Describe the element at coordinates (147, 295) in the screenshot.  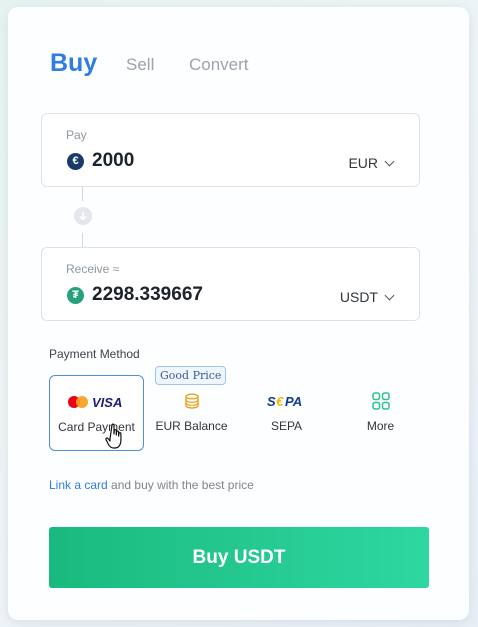
I see `receive-amount-input: 2298.339667` at that location.